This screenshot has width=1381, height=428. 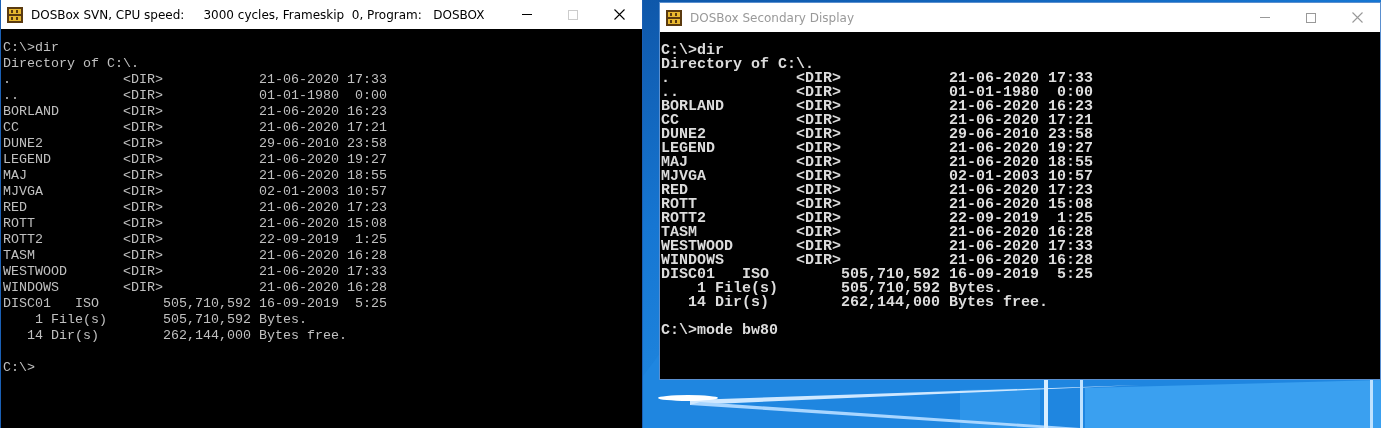 What do you see at coordinates (720, 331) in the screenshot?
I see `command-prompt: C:\>mode bw80` at bounding box center [720, 331].